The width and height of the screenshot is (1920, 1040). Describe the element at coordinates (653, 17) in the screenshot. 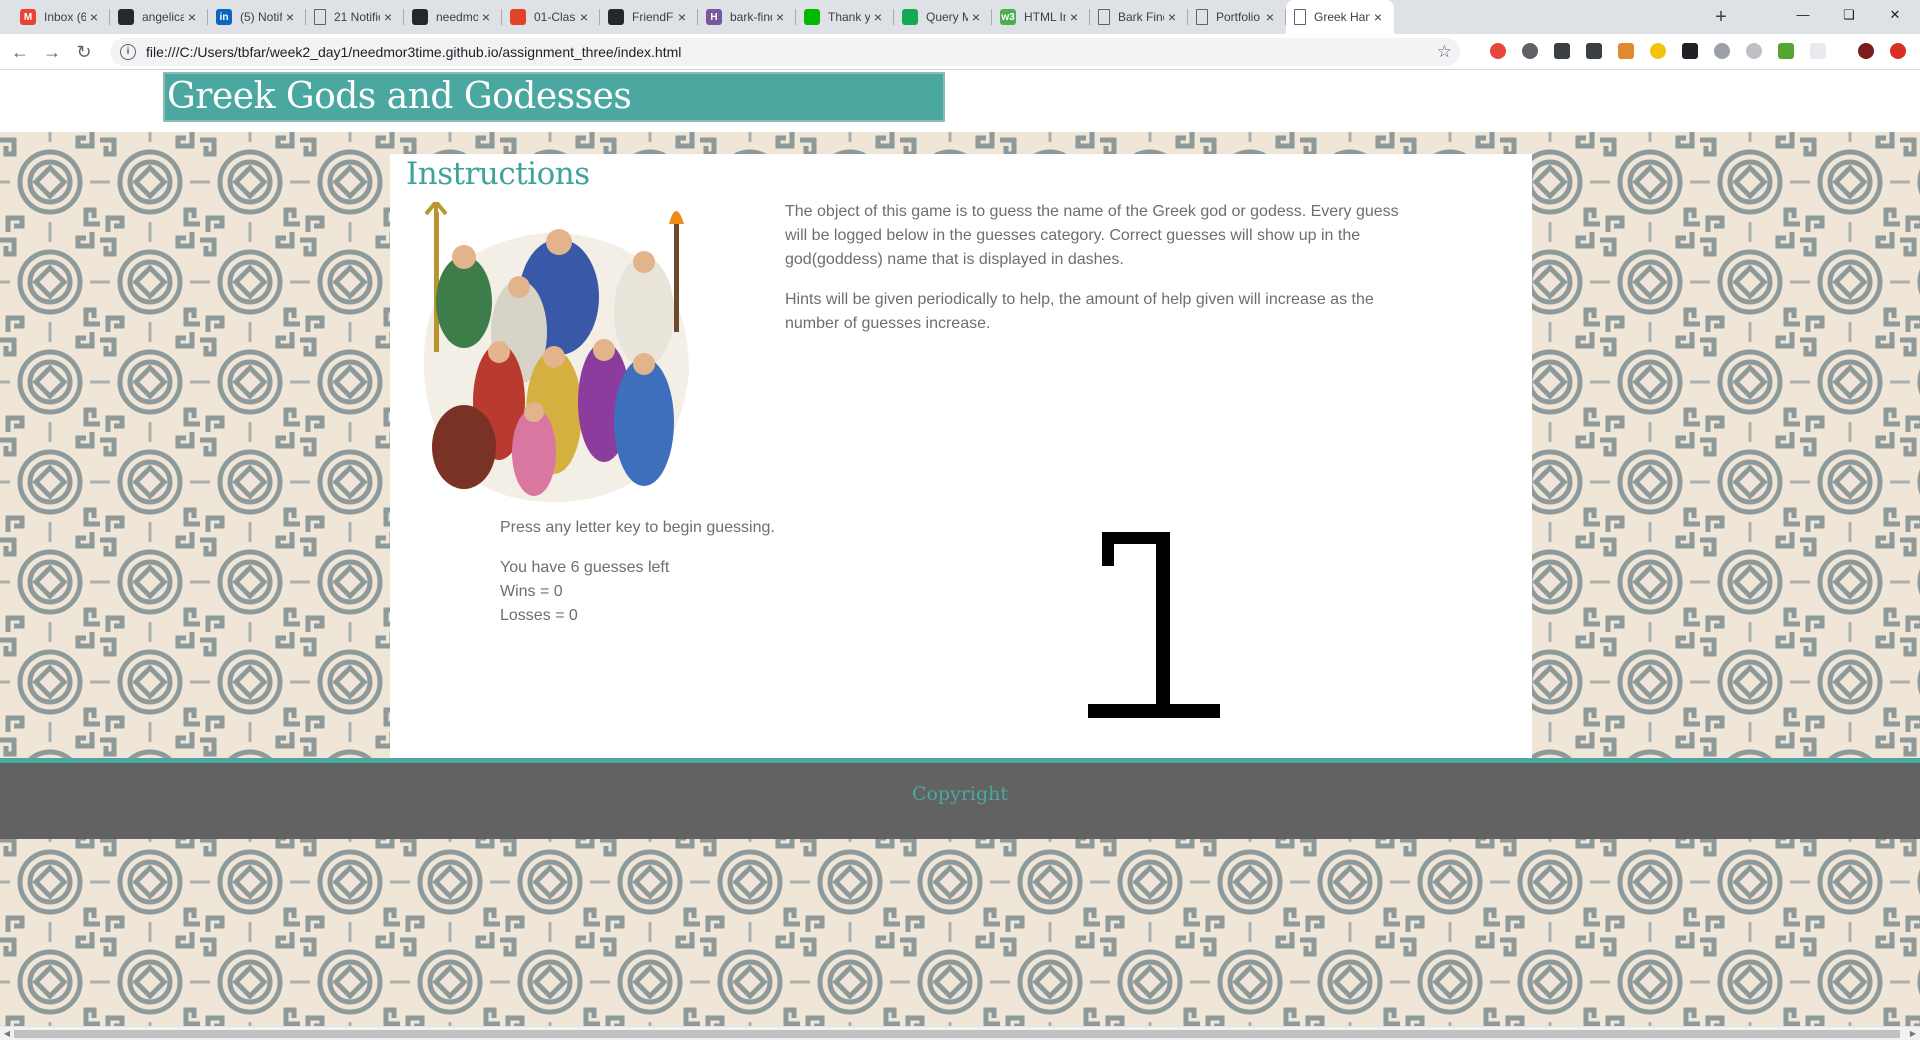

I see `tab-title: FriendFindi` at that location.